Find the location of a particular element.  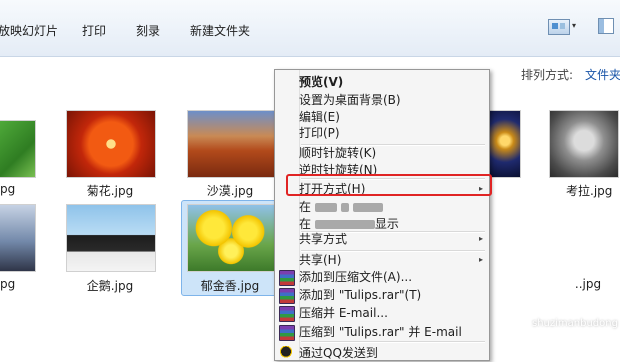

thumbnail-penguins is located at coordinates (111, 238).